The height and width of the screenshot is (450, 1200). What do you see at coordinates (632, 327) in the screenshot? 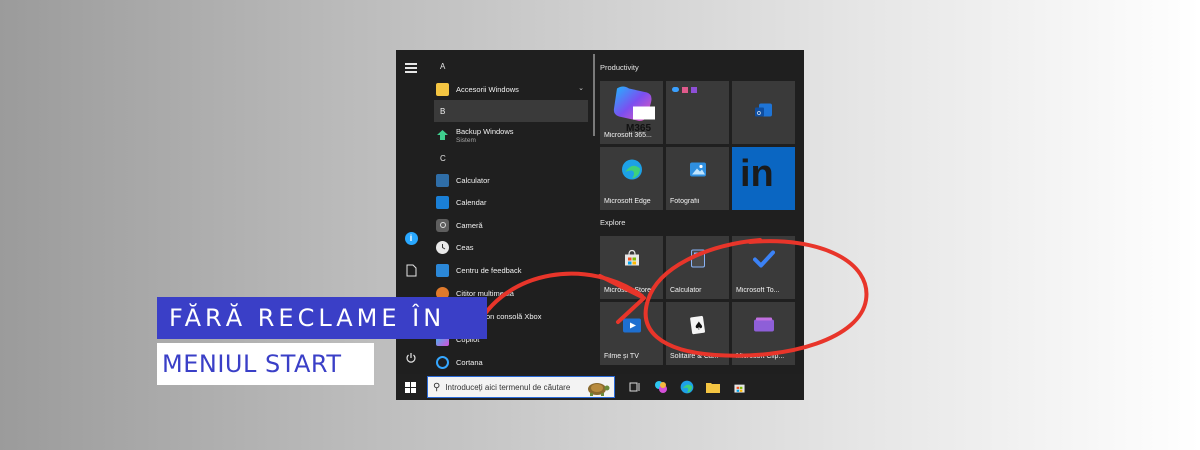
I see `movies-icon` at bounding box center [632, 327].